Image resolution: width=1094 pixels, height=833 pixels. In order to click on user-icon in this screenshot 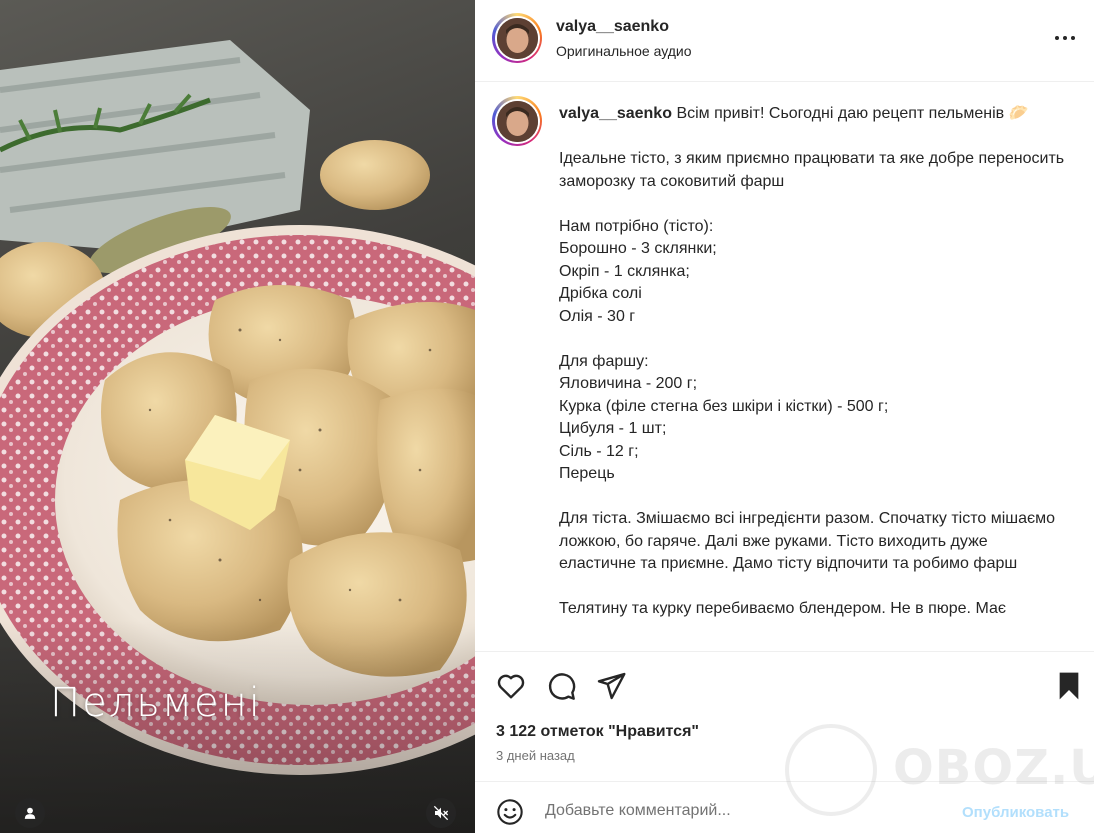, I will do `click(30, 813)`.